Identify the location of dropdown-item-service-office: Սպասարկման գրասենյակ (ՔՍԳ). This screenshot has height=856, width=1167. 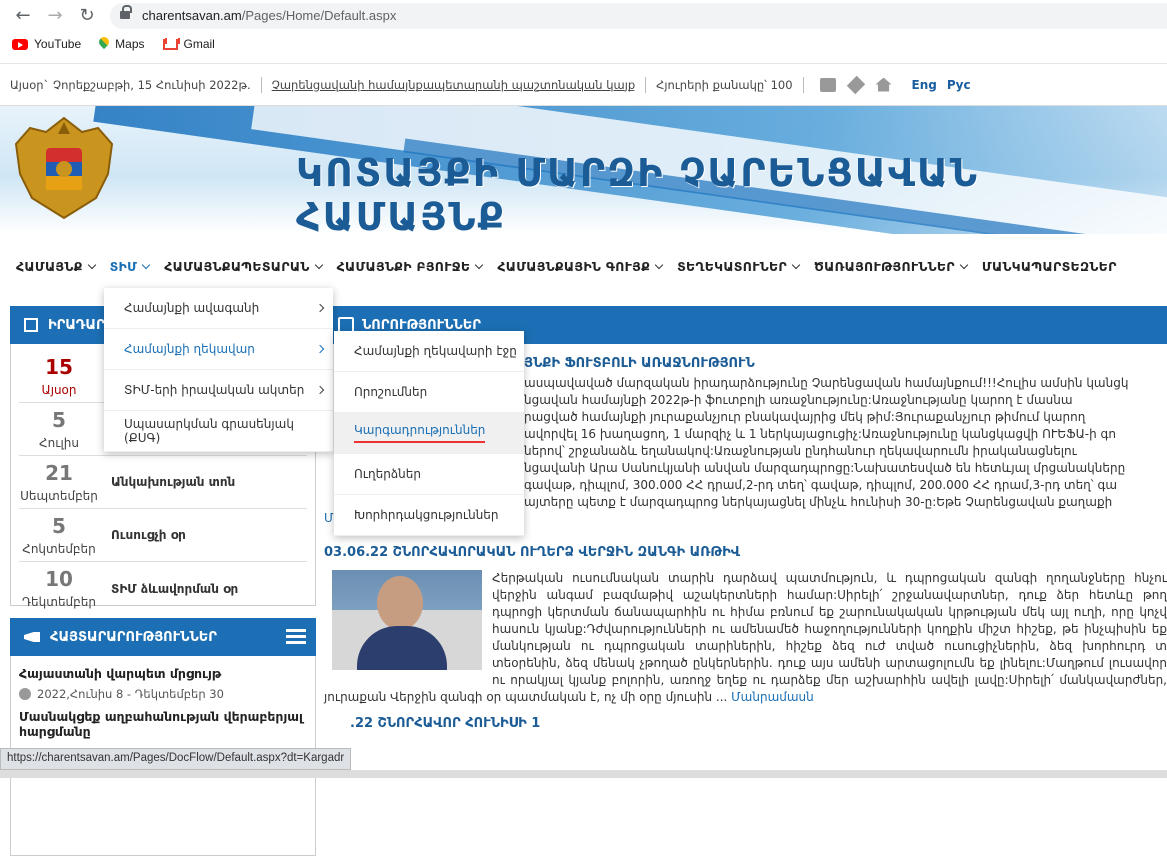
(218, 431).